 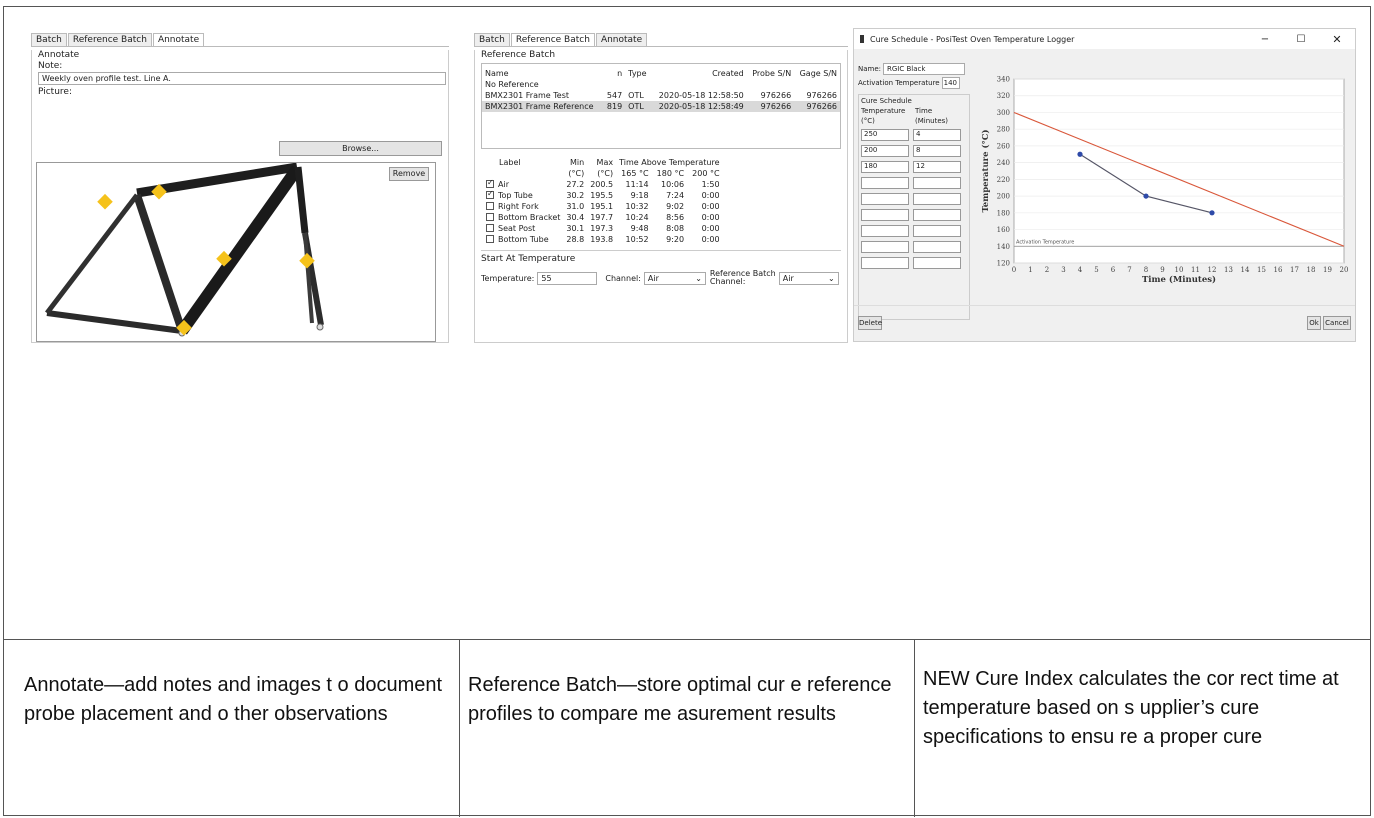 I want to click on col-gage-sn: Gage S/N, so click(x=817, y=73).